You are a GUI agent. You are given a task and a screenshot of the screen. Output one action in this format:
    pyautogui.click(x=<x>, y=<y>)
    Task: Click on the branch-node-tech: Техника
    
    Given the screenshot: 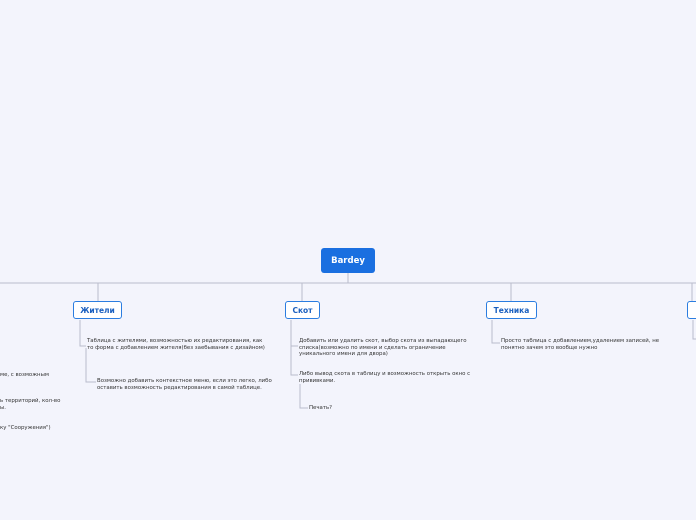 What is the action you would take?
    pyautogui.click(x=511, y=310)
    